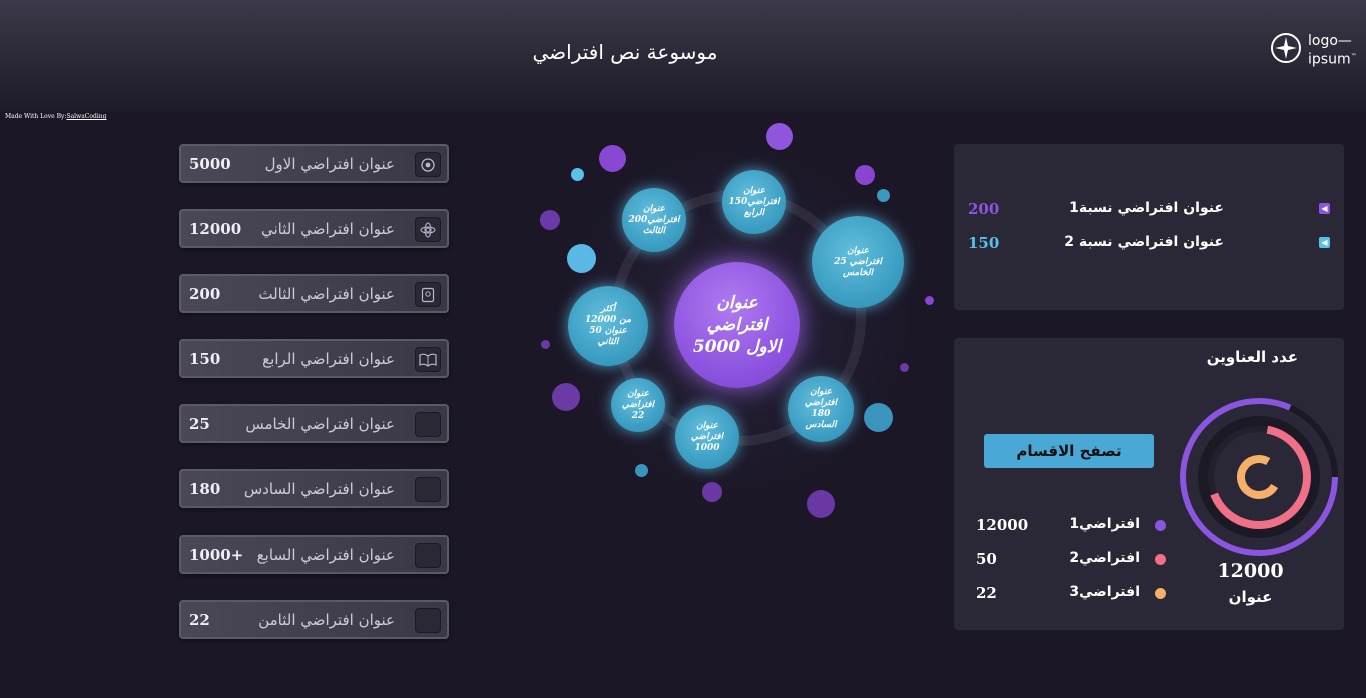 The width and height of the screenshot is (1366, 698). What do you see at coordinates (328, 359) in the screenshot?
I see `list-item-label: عنوان افتراضي الرابع` at bounding box center [328, 359].